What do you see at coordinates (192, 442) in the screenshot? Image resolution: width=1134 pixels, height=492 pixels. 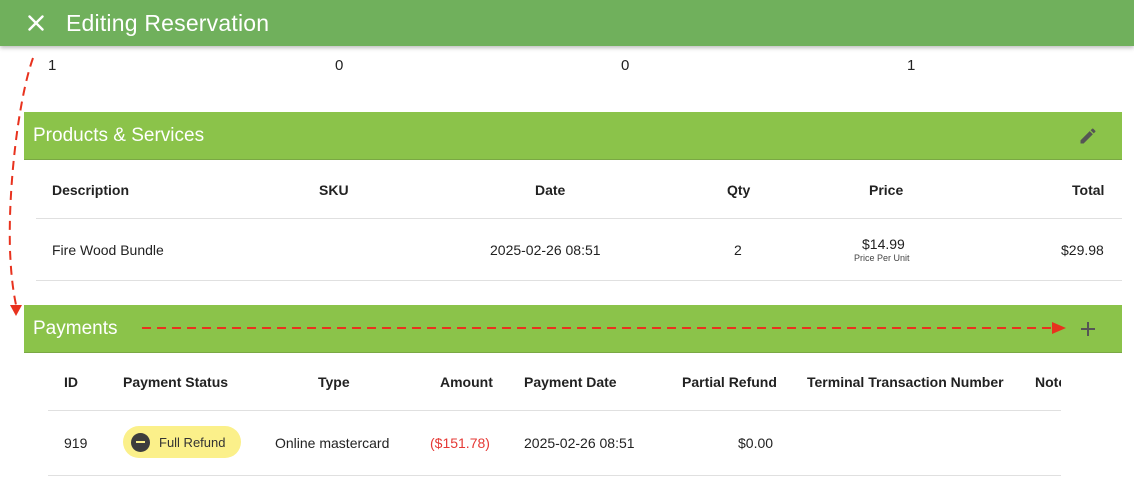 I see `status-label: Full Refund` at bounding box center [192, 442].